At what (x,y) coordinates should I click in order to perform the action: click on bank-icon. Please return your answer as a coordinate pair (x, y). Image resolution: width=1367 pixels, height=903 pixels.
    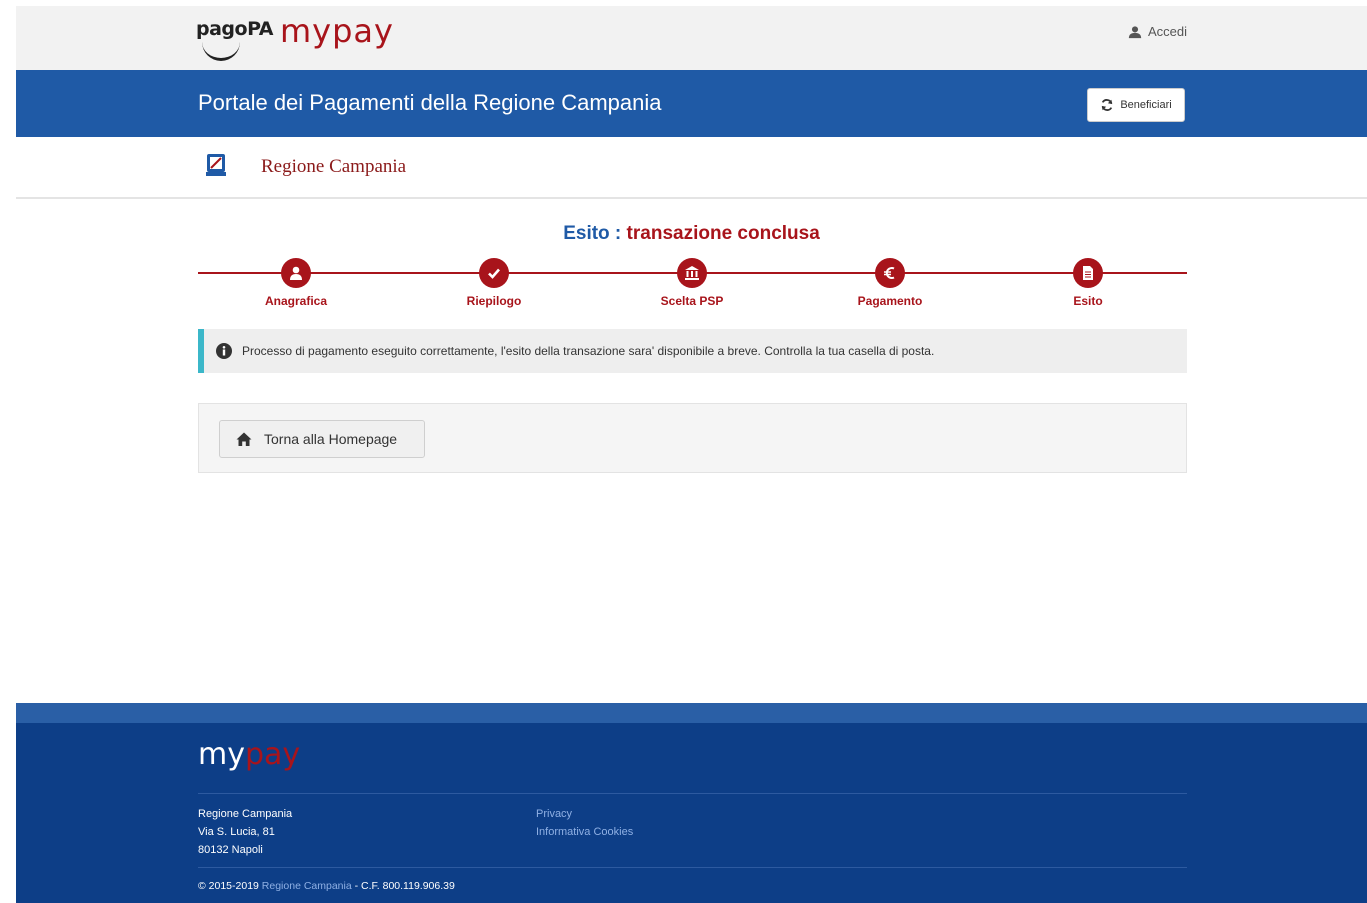
    Looking at the image, I should click on (692, 273).